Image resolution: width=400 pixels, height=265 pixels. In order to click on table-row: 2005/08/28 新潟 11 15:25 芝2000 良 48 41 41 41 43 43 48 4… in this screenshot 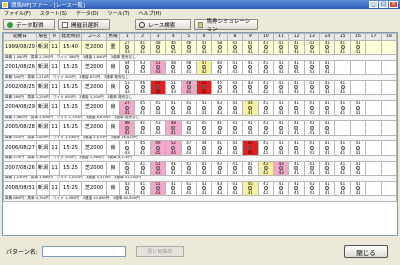, I will do `click(200, 128)`.